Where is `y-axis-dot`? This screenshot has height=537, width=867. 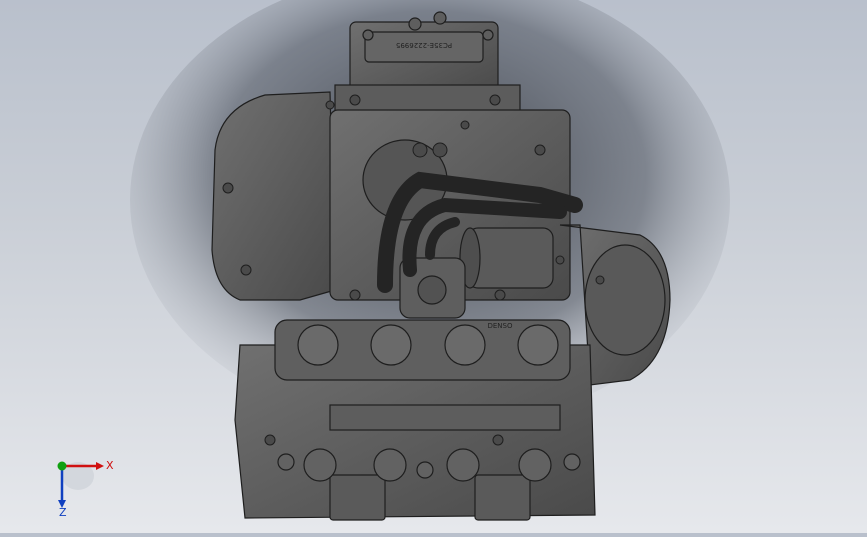 y-axis-dot is located at coordinates (62, 466).